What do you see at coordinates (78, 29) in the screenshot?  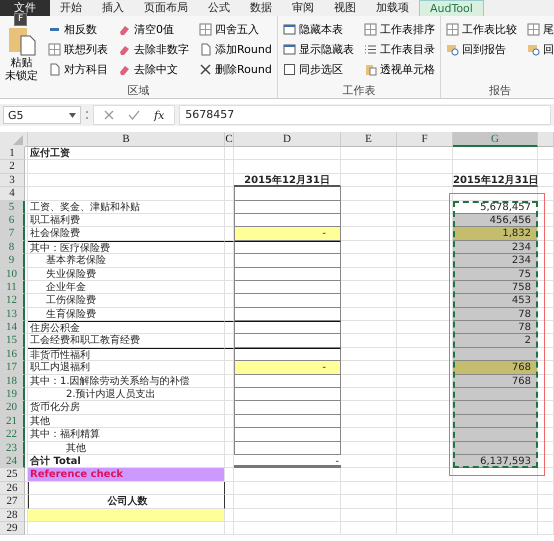 I see `ribbon-button: 相反数` at bounding box center [78, 29].